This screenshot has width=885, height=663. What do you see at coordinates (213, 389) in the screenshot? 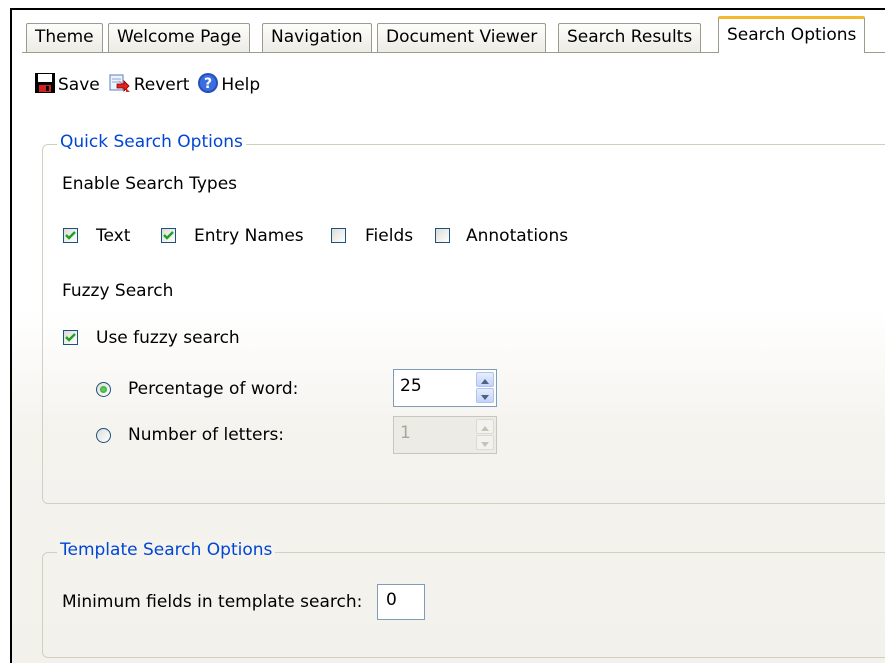
I see `percentage-of-word-label: Percentage of word:` at bounding box center [213, 389].